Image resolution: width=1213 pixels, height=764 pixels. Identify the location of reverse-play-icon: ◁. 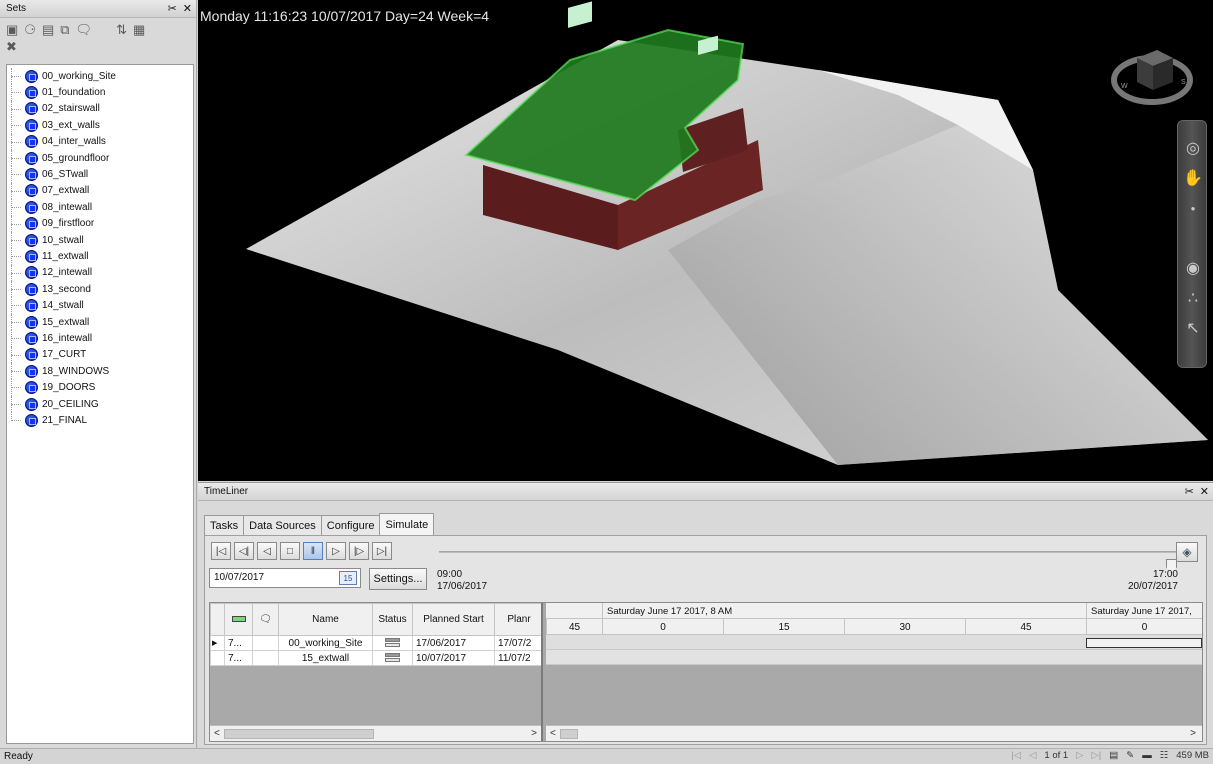
(267, 551).